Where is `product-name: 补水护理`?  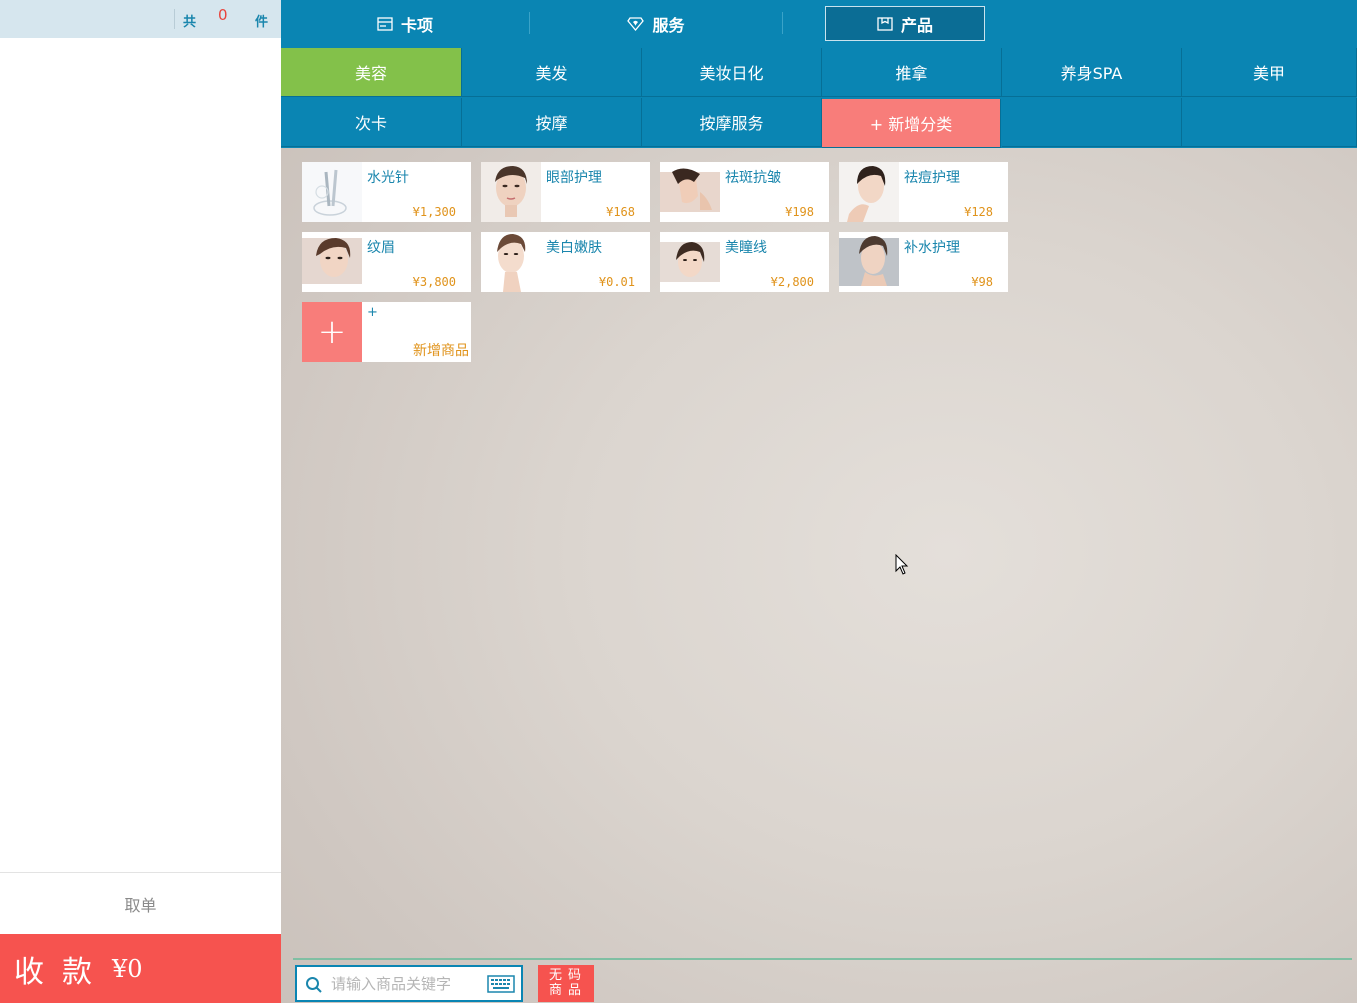 product-name: 补水护理 is located at coordinates (932, 248).